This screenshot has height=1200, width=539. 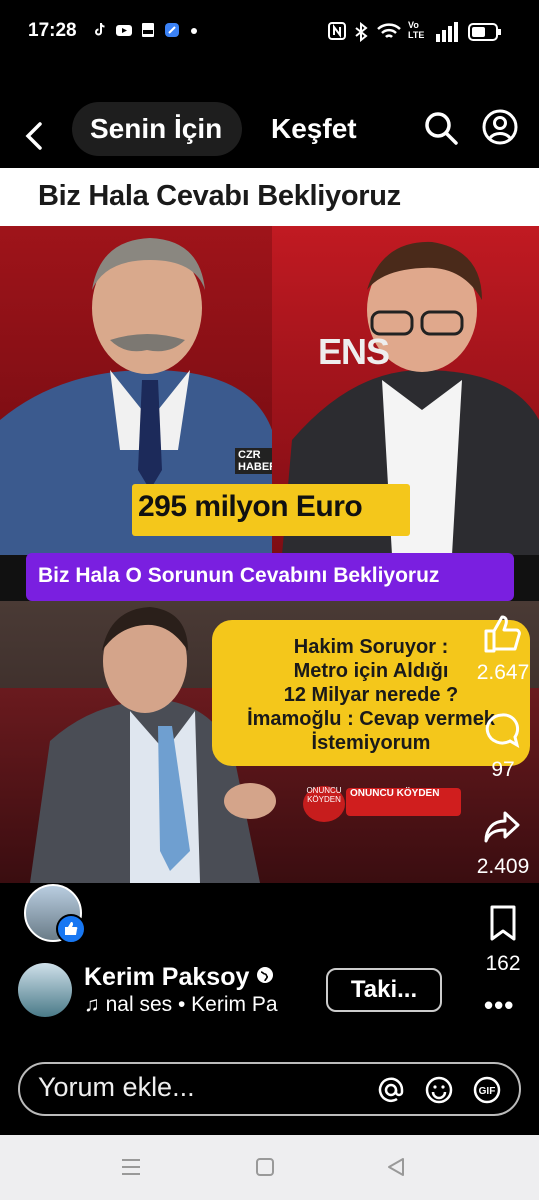 I want to click on save-count: 162, so click(x=503, y=963).